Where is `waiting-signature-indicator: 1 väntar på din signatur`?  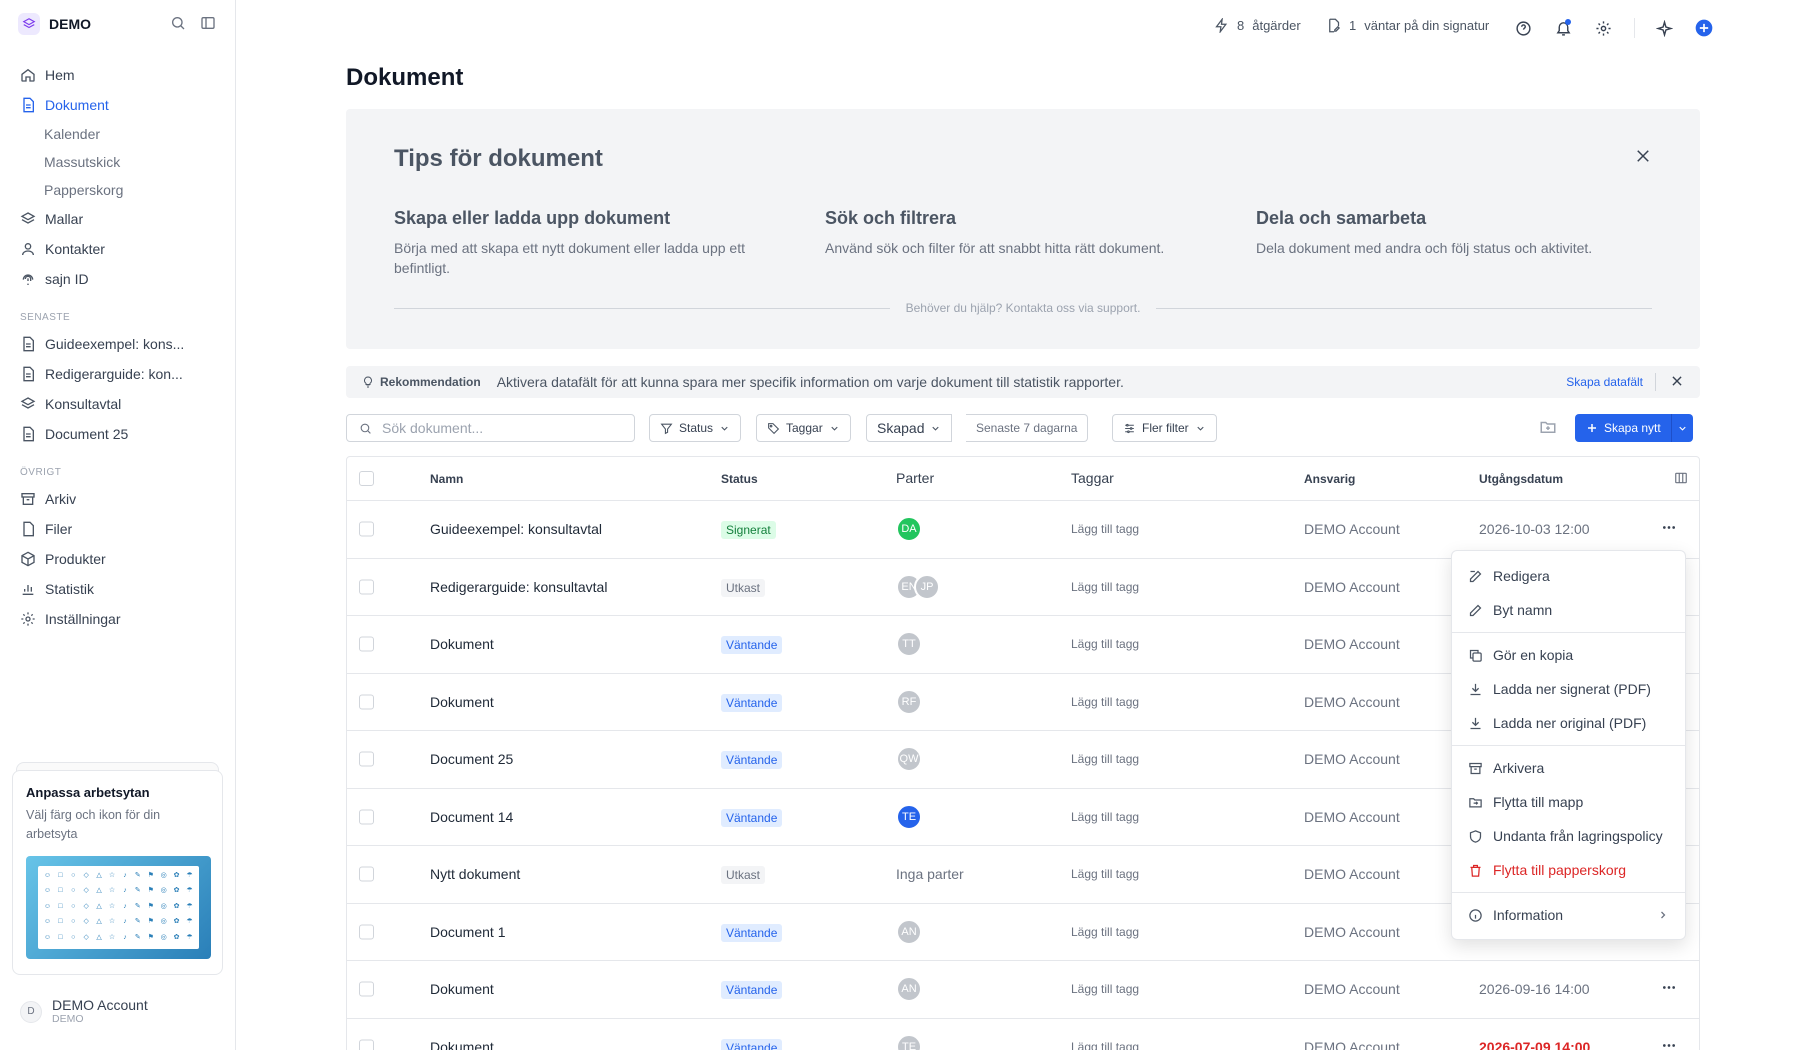
waiting-signature-indicator: 1 väntar på din signatur is located at coordinates (1407, 25).